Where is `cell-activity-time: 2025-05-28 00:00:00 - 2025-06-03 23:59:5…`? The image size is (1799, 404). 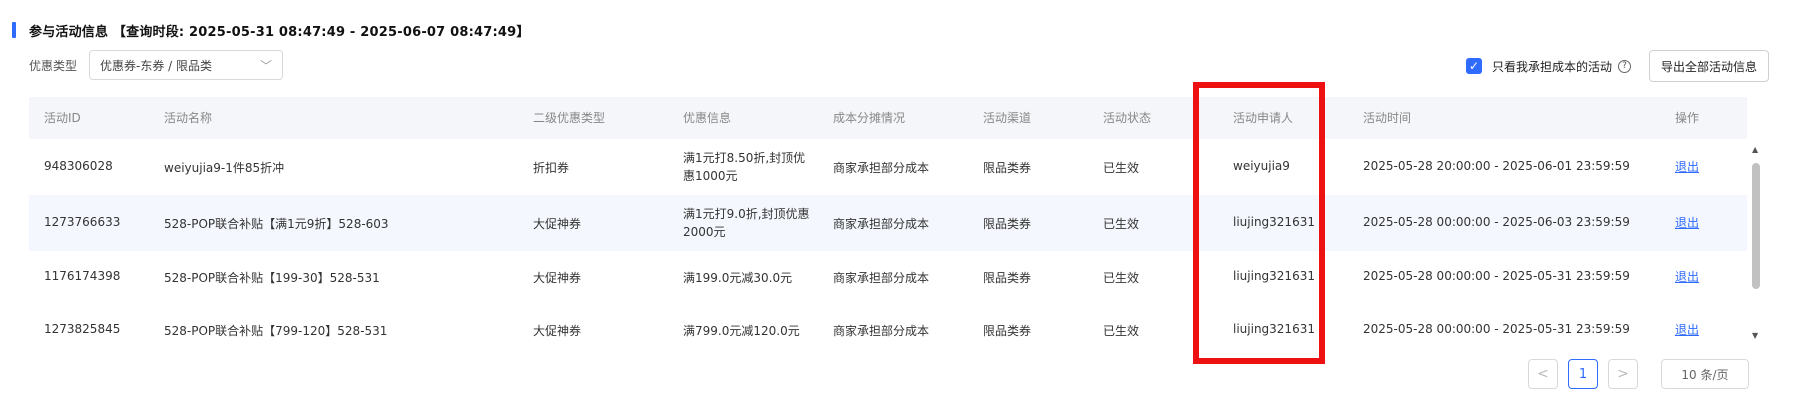
cell-activity-time: 2025-05-28 00:00:00 - 2025-06-03 23:59:5… is located at coordinates (1496, 222).